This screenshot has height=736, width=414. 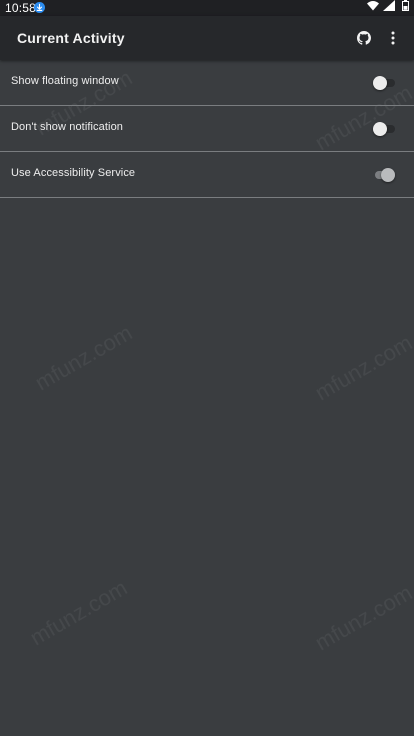 What do you see at coordinates (65, 81) in the screenshot?
I see `setting-label: Show floating window` at bounding box center [65, 81].